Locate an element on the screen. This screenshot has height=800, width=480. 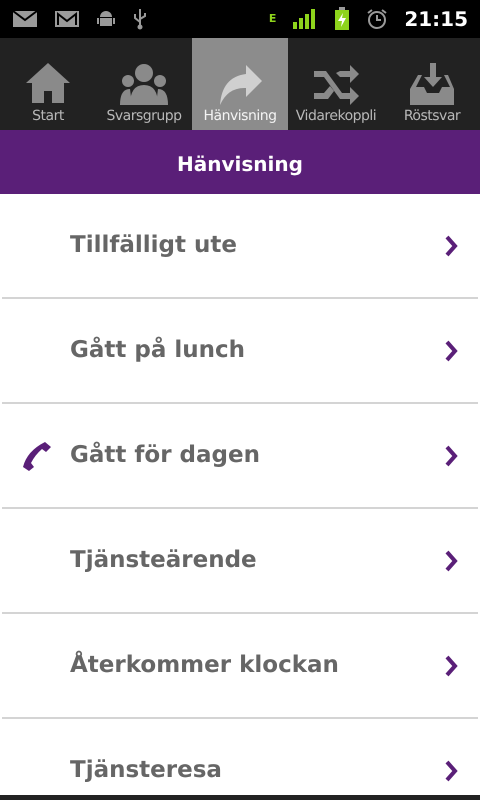
people-icon is located at coordinates (144, 84).